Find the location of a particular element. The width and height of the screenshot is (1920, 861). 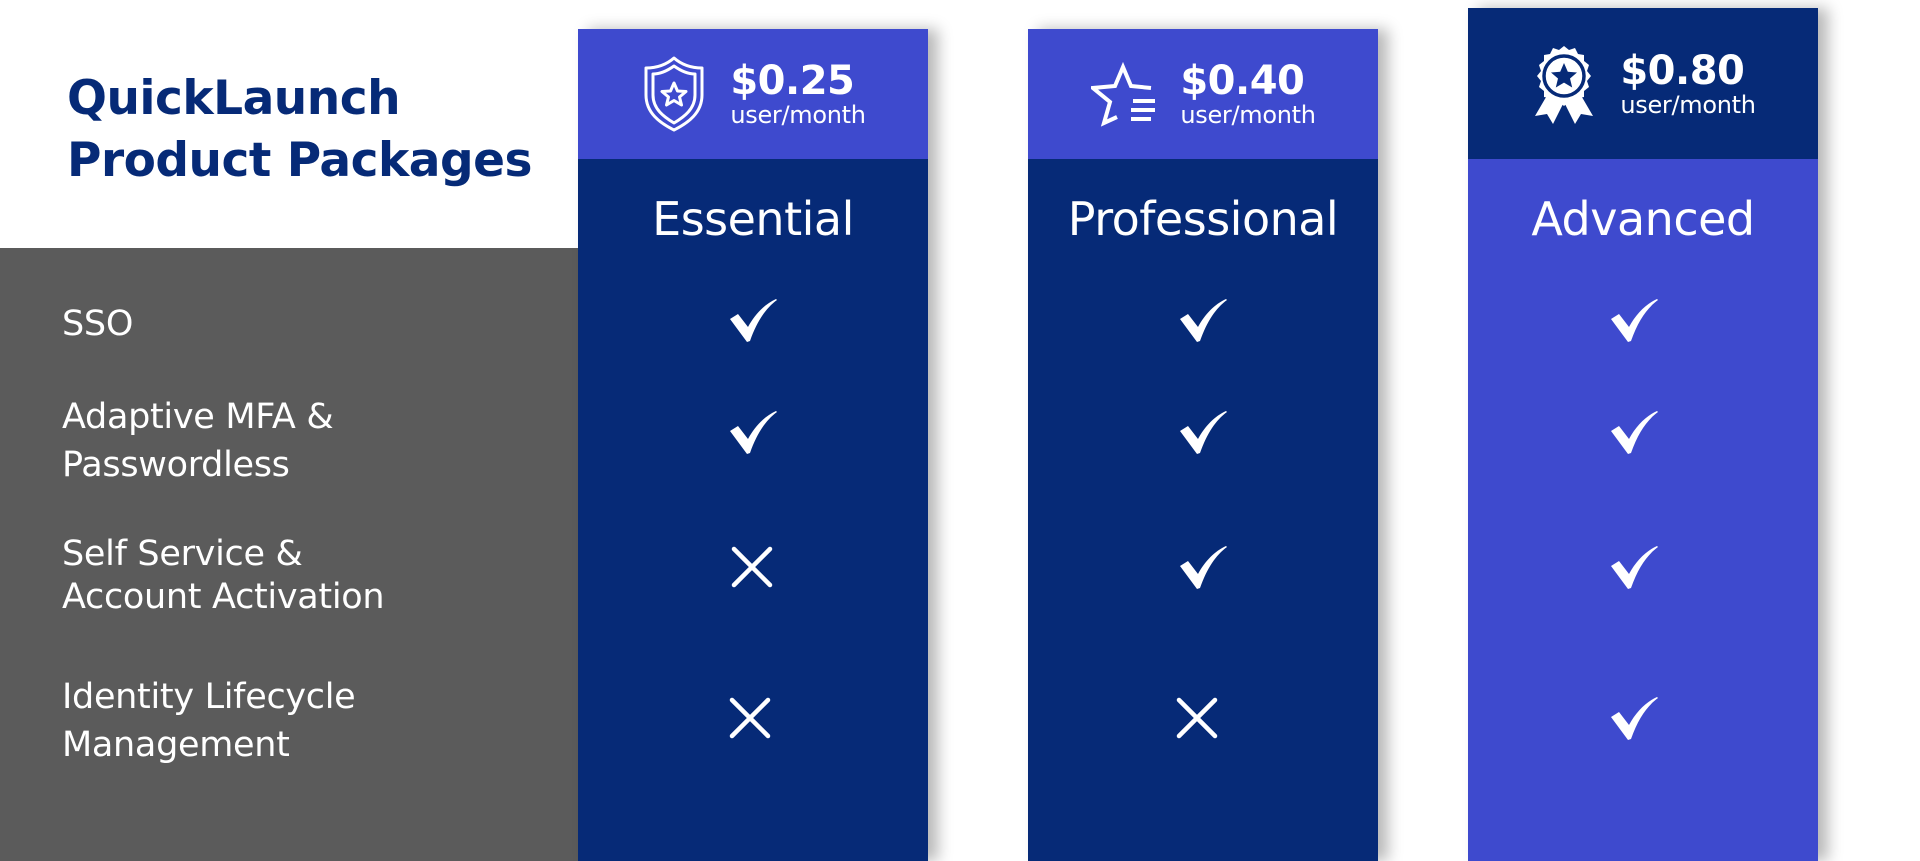

price: $0.40 is located at coordinates (1242, 81).